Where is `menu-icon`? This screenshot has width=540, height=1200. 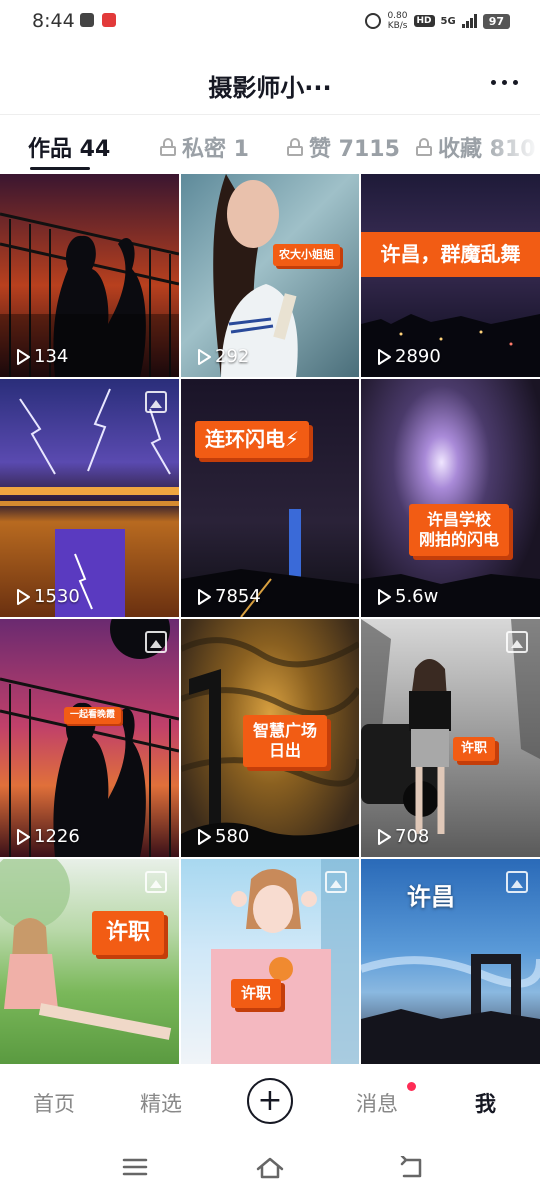 menu-icon is located at coordinates (135, 1167).